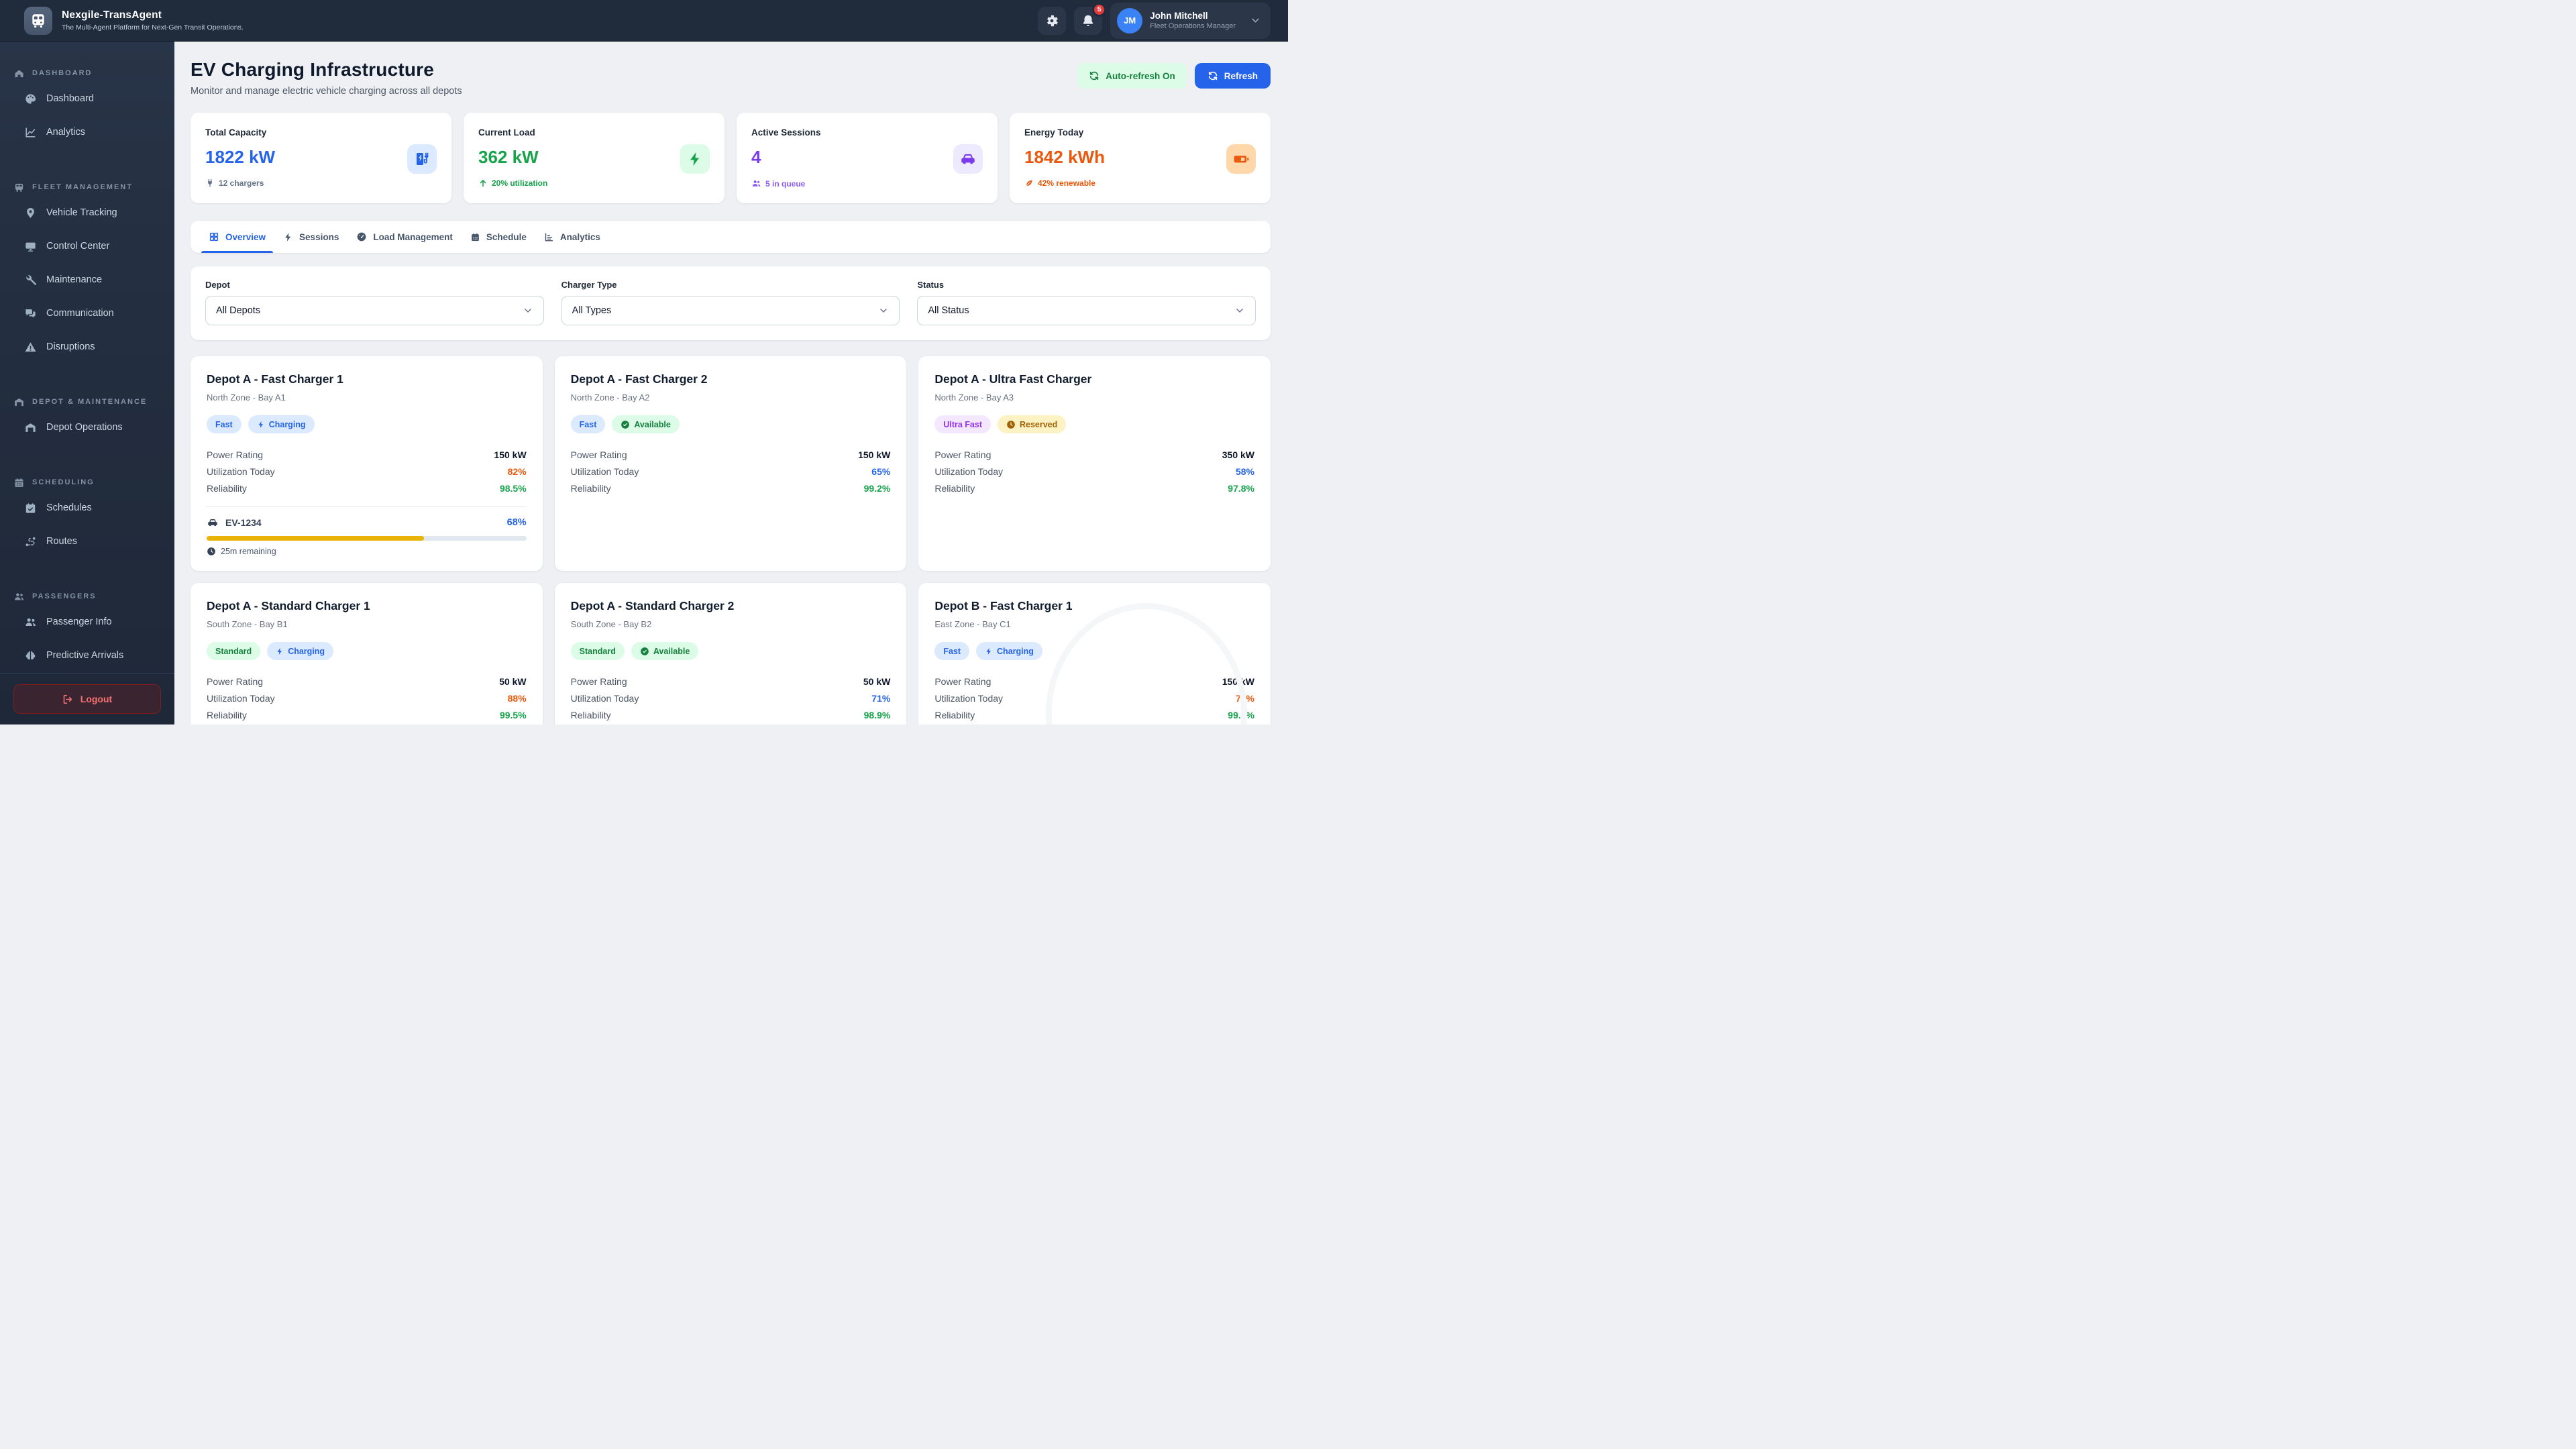 The height and width of the screenshot is (1449, 2576). Describe the element at coordinates (404, 237) in the screenshot. I see `tab-load-management: Load Management` at that location.